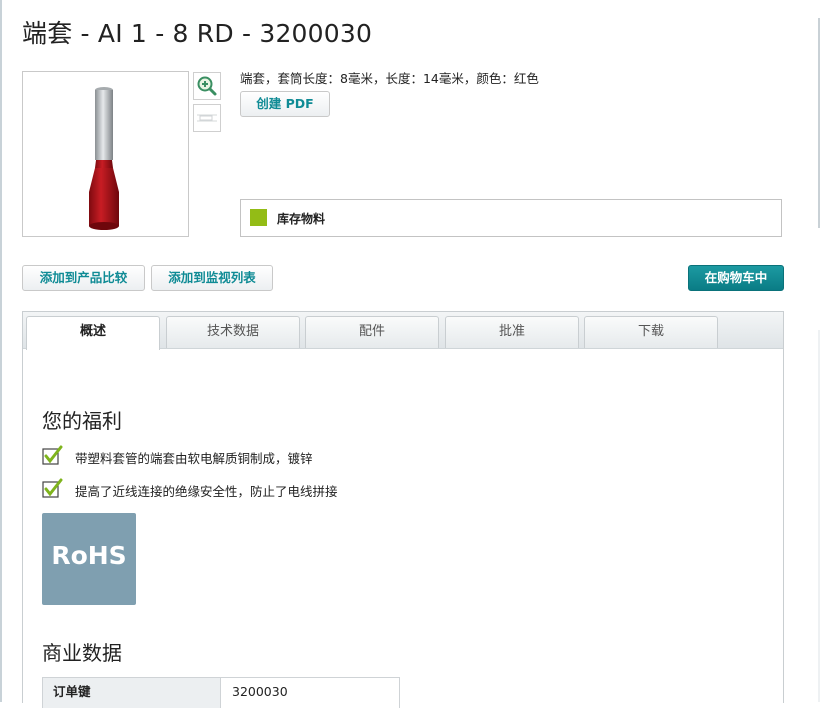 This screenshot has width=821, height=708. I want to click on order-key-value: 3200030, so click(260, 691).